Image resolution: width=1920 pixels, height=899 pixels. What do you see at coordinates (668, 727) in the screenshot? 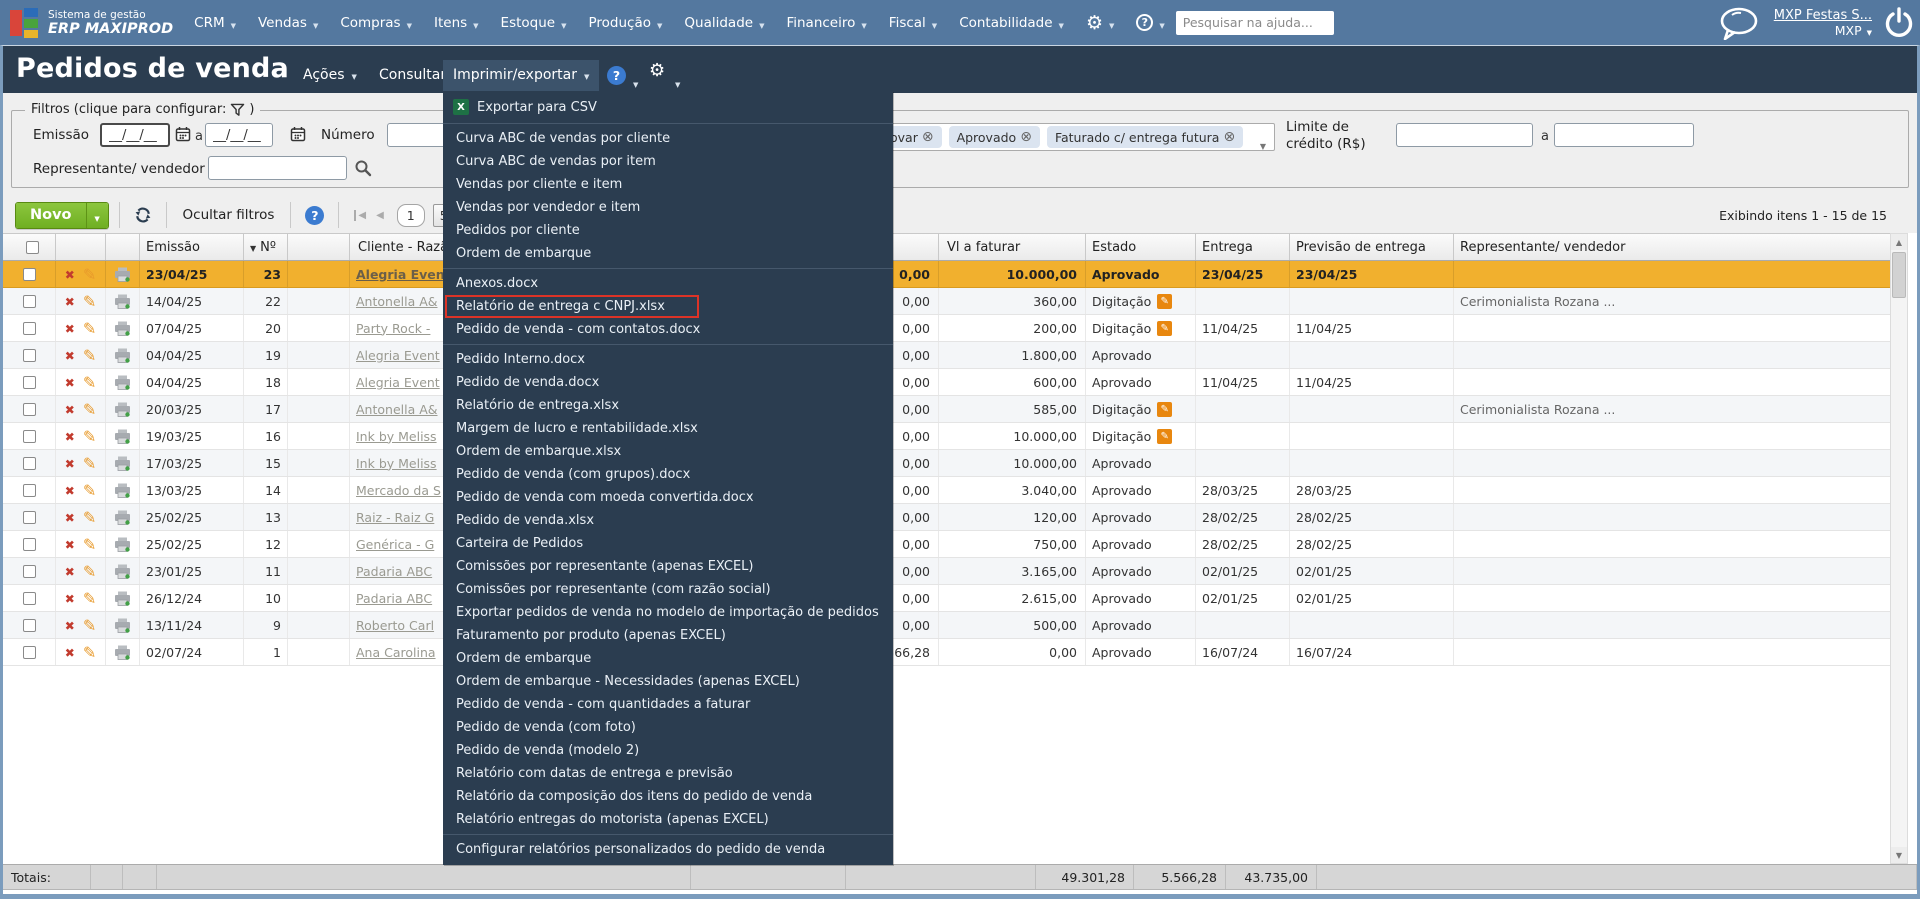
I see `print-menu-item: Pedido de venda (com foto)` at bounding box center [668, 727].